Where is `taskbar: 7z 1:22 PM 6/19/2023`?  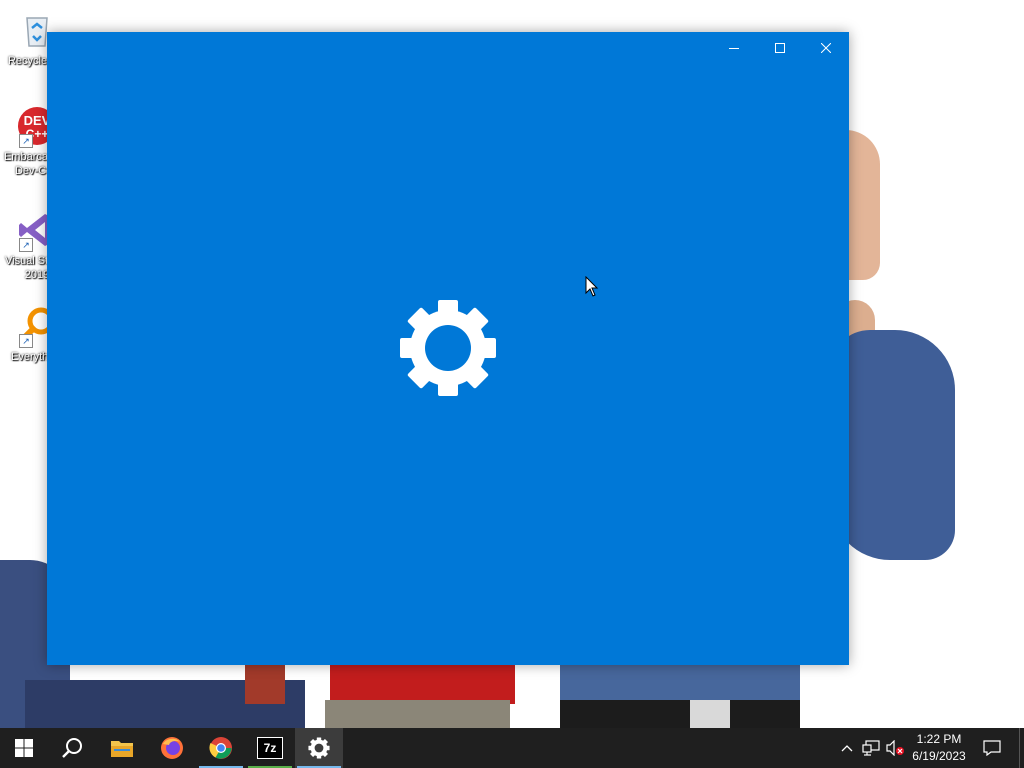
taskbar: 7z 1:22 PM 6/19/2023 is located at coordinates (512, 748).